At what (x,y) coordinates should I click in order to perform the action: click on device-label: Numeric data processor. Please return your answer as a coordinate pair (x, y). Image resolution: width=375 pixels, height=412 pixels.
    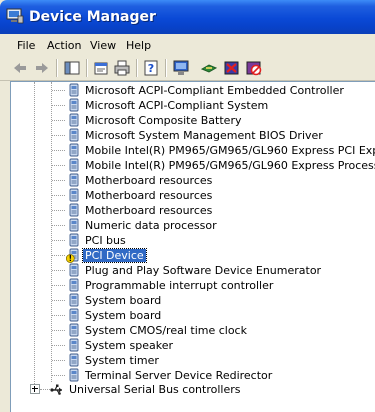
    Looking at the image, I should click on (151, 225).